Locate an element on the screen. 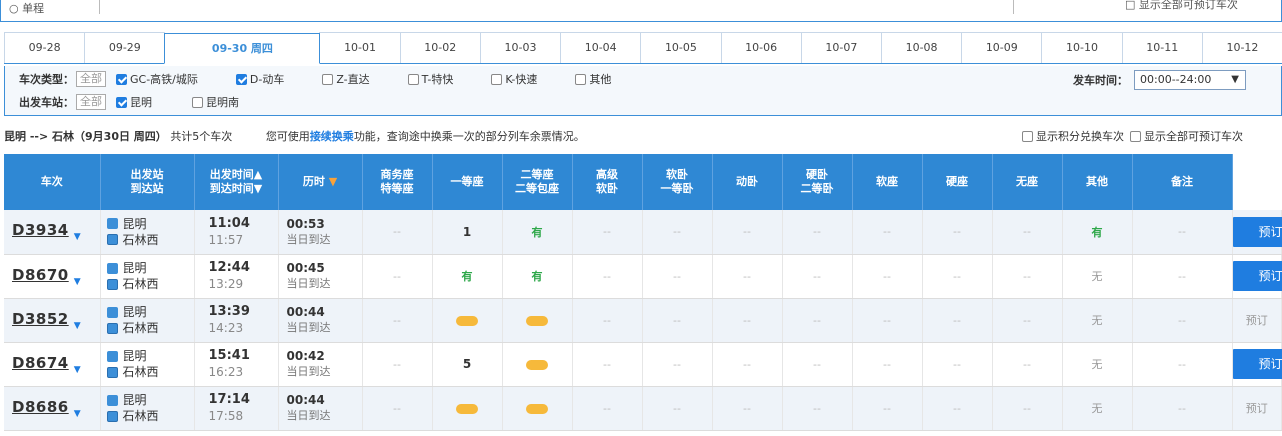  col-duration-sort: 历时 ▼ is located at coordinates (320, 182).